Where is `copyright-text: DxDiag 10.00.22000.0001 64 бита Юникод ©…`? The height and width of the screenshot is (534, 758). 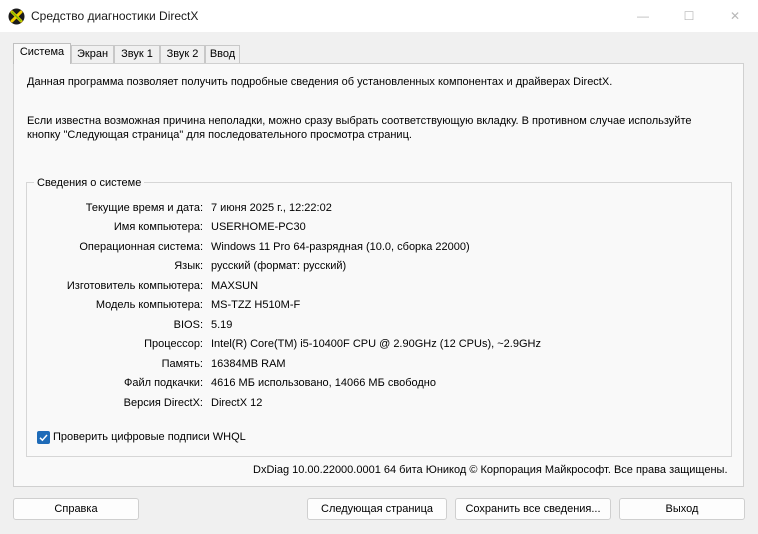 copyright-text: DxDiag 10.00.22000.0001 64 бита Юникод ©… is located at coordinates (490, 470).